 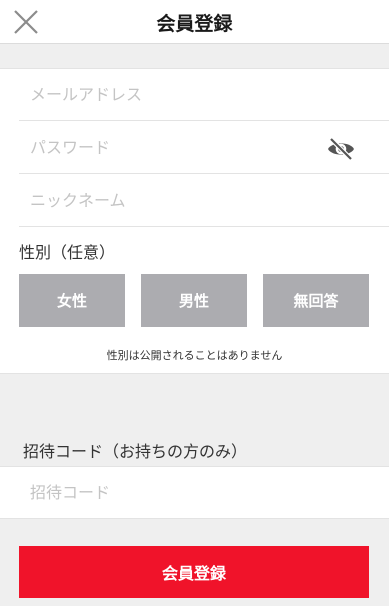 I want to click on email-input, so click(x=204, y=94).